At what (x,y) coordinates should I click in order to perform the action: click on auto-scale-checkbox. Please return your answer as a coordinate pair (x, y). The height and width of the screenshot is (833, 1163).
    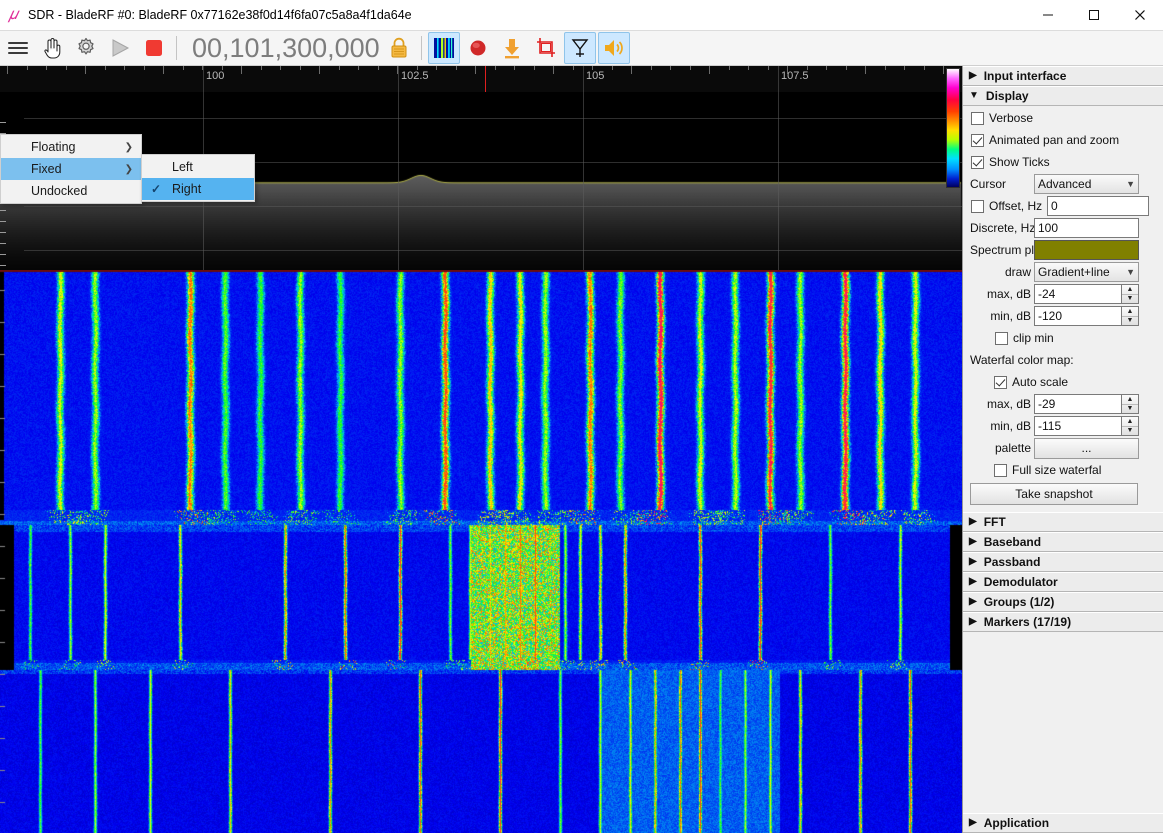
    Looking at the image, I should click on (1000, 382).